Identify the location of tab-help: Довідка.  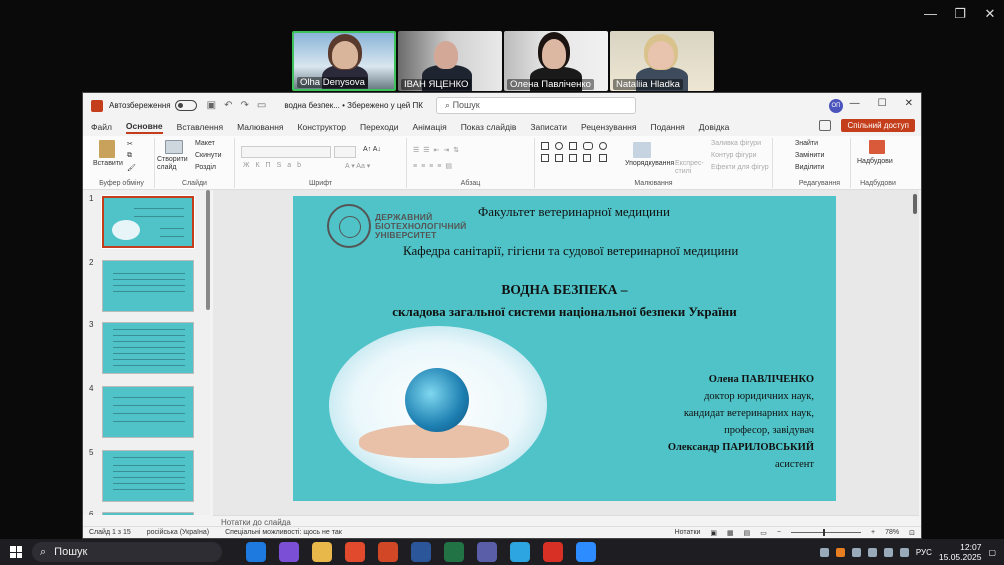
(714, 127).